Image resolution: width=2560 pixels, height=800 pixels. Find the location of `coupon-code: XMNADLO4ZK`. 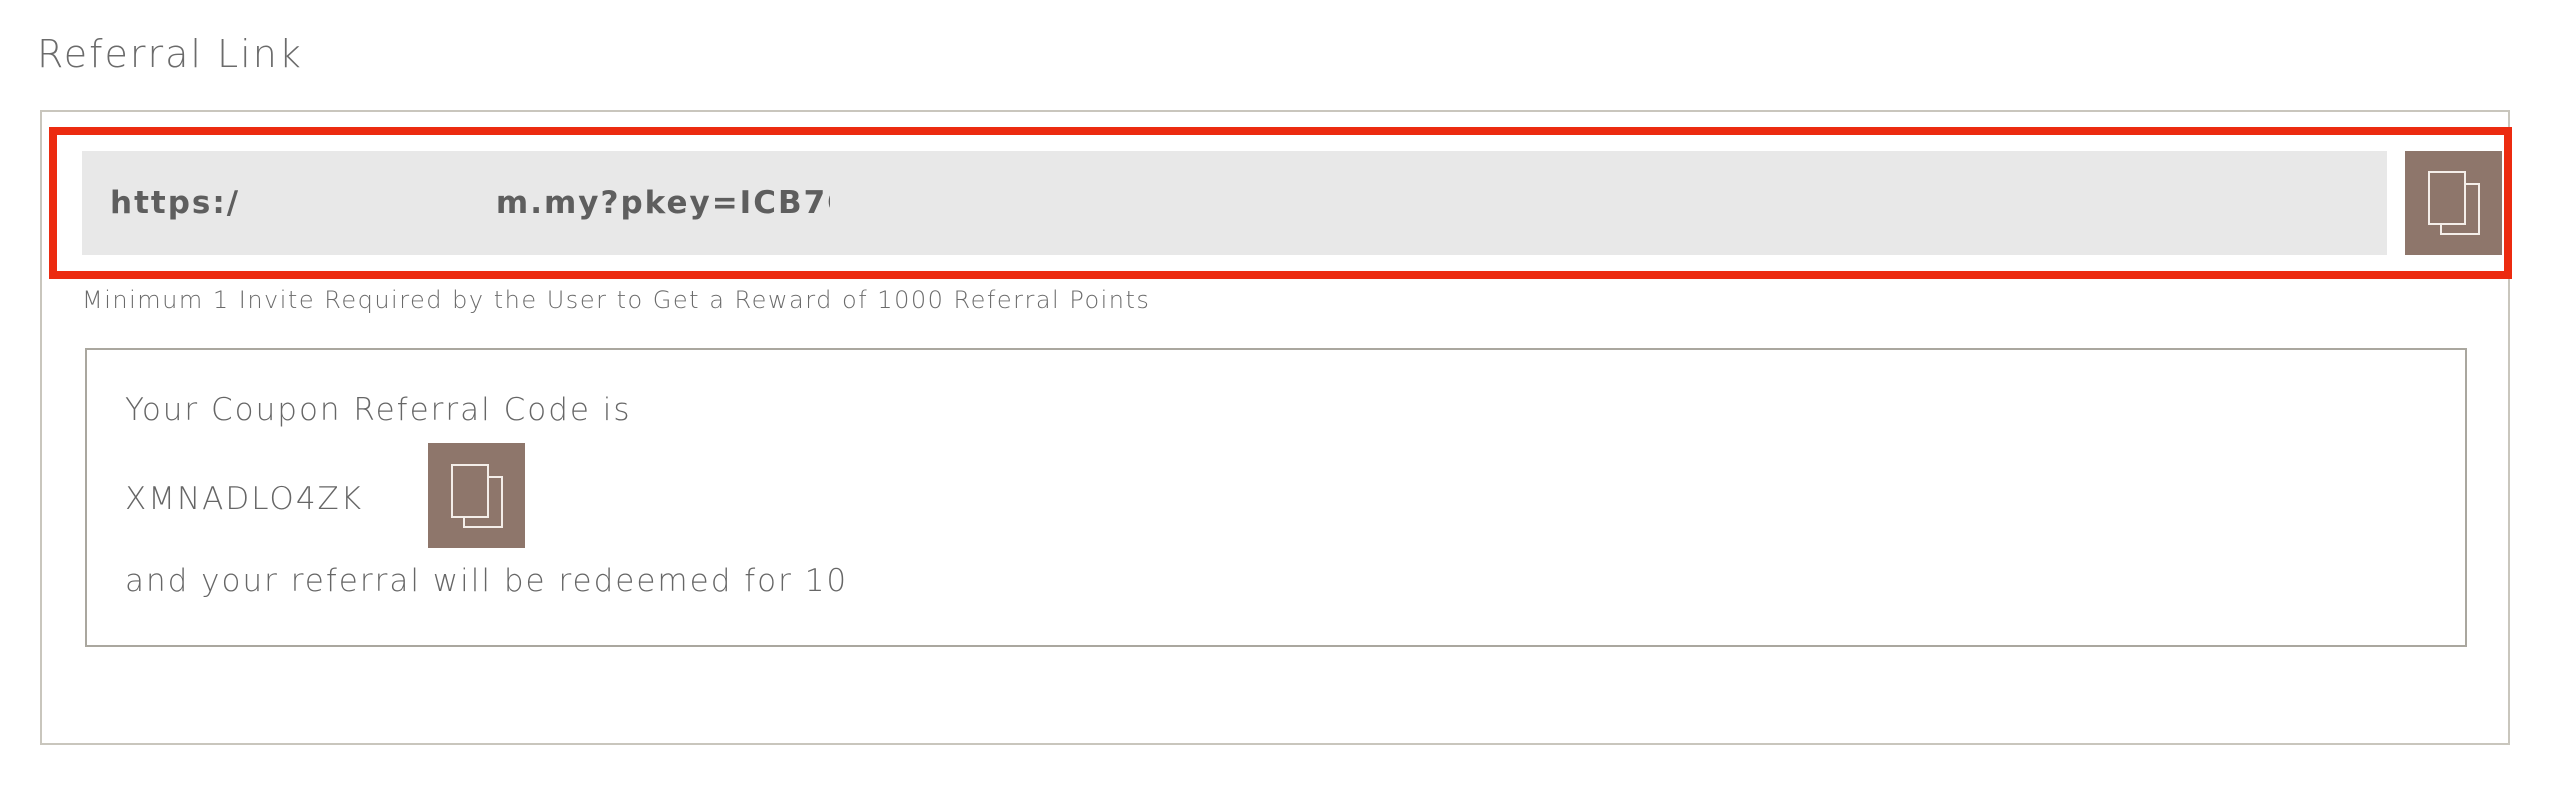

coupon-code: XMNADLO4ZK is located at coordinates (244, 499).